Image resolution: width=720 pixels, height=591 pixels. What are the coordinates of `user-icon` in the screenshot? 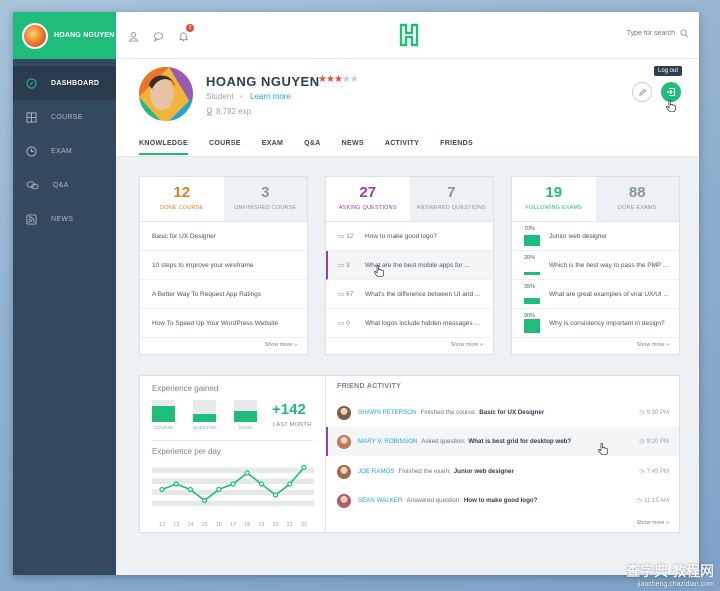 It's located at (133, 38).